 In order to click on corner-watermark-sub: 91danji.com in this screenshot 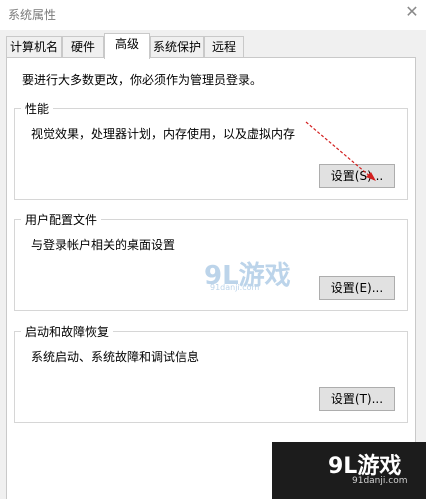, I will do `click(380, 481)`.